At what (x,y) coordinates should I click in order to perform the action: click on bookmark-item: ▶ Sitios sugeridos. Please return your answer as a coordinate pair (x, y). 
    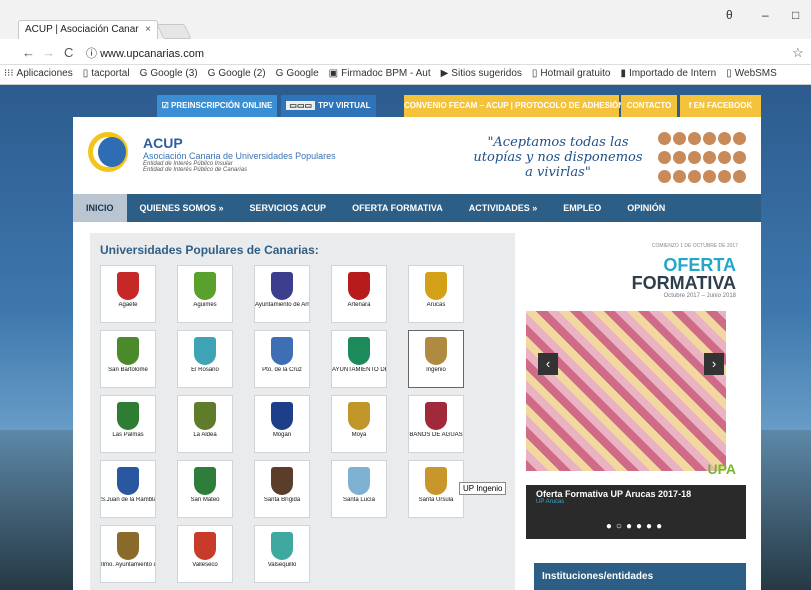
    Looking at the image, I should click on (481, 73).